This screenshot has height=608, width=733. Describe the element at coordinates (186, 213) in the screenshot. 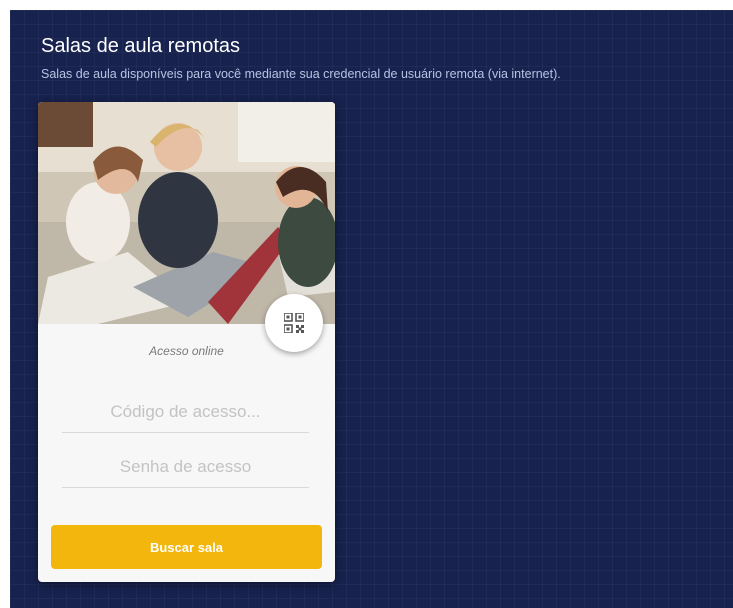

I see `classroom-photo` at that location.